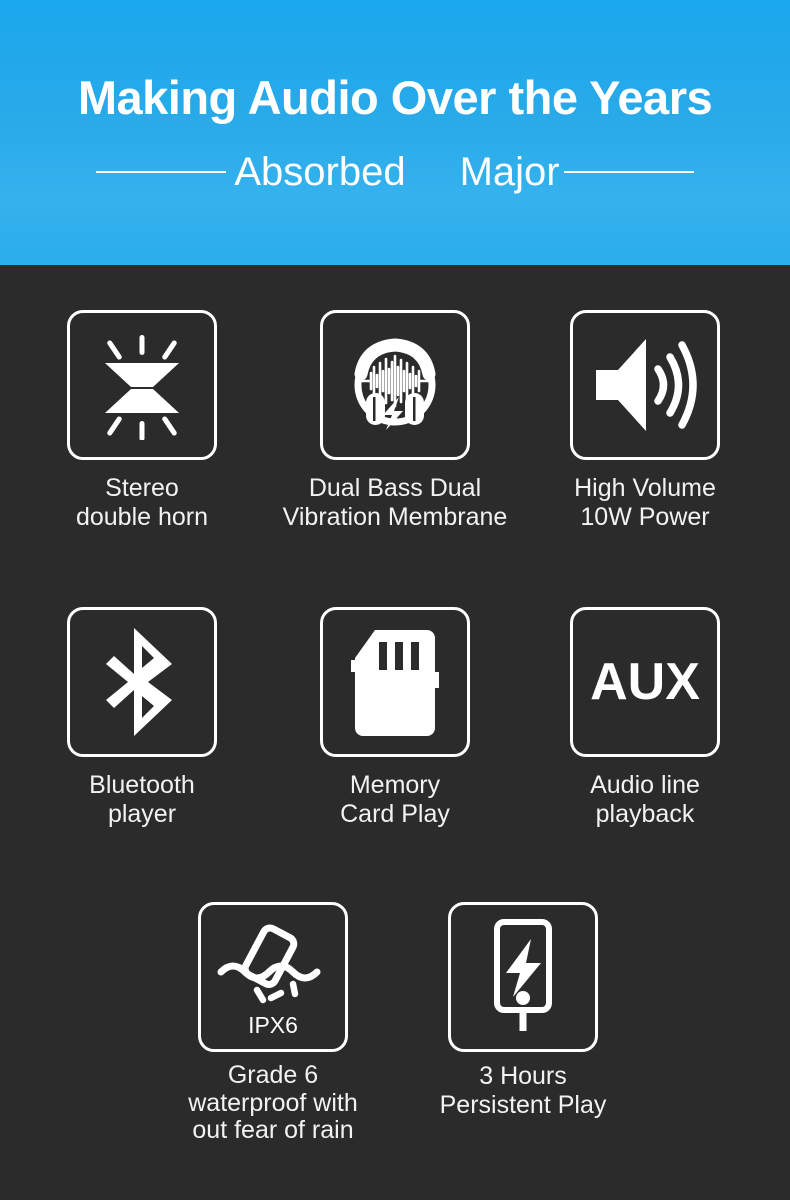 Image resolution: width=790 pixels, height=1200 pixels. What do you see at coordinates (142, 799) in the screenshot?
I see `feature-label: Bluetooth player` at bounding box center [142, 799].